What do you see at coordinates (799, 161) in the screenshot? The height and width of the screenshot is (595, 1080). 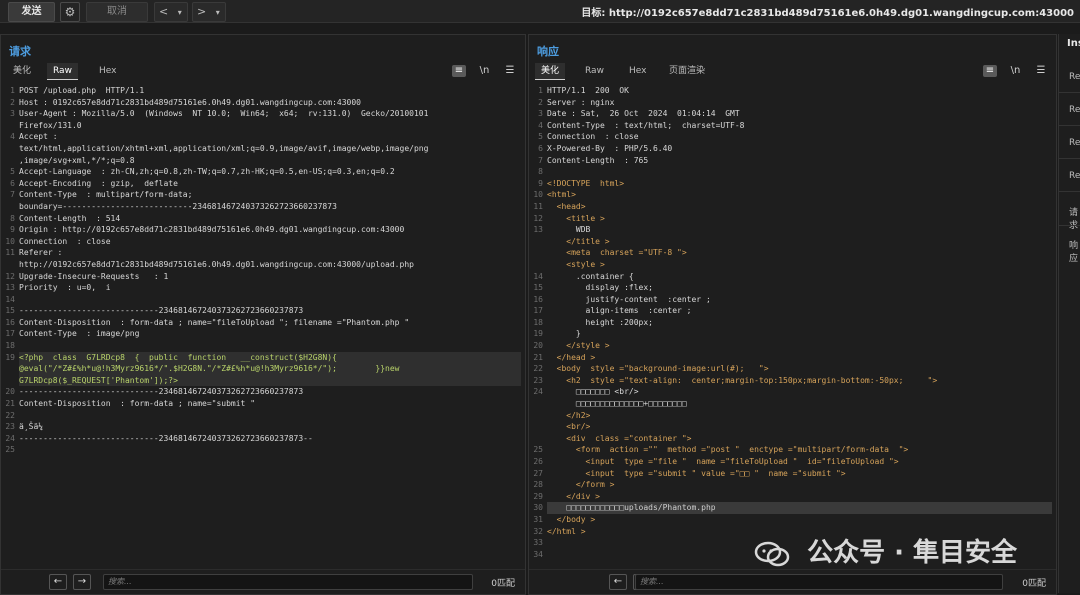 I see `code-line: Content-Length : 765` at bounding box center [799, 161].